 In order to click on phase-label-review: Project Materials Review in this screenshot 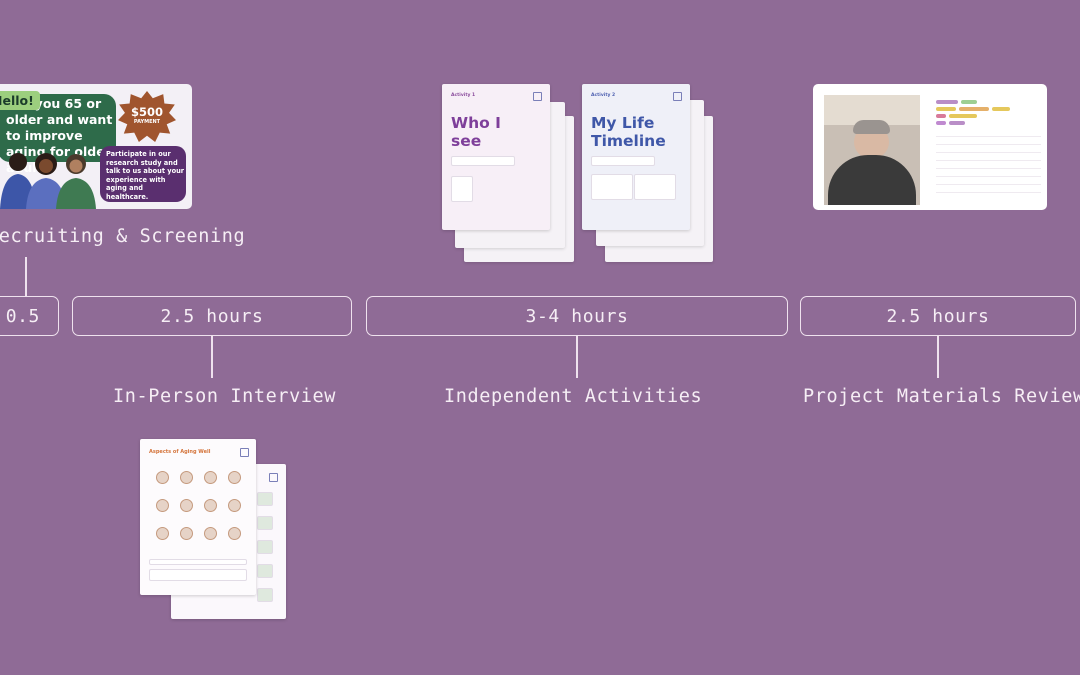, I will do `click(941, 396)`.